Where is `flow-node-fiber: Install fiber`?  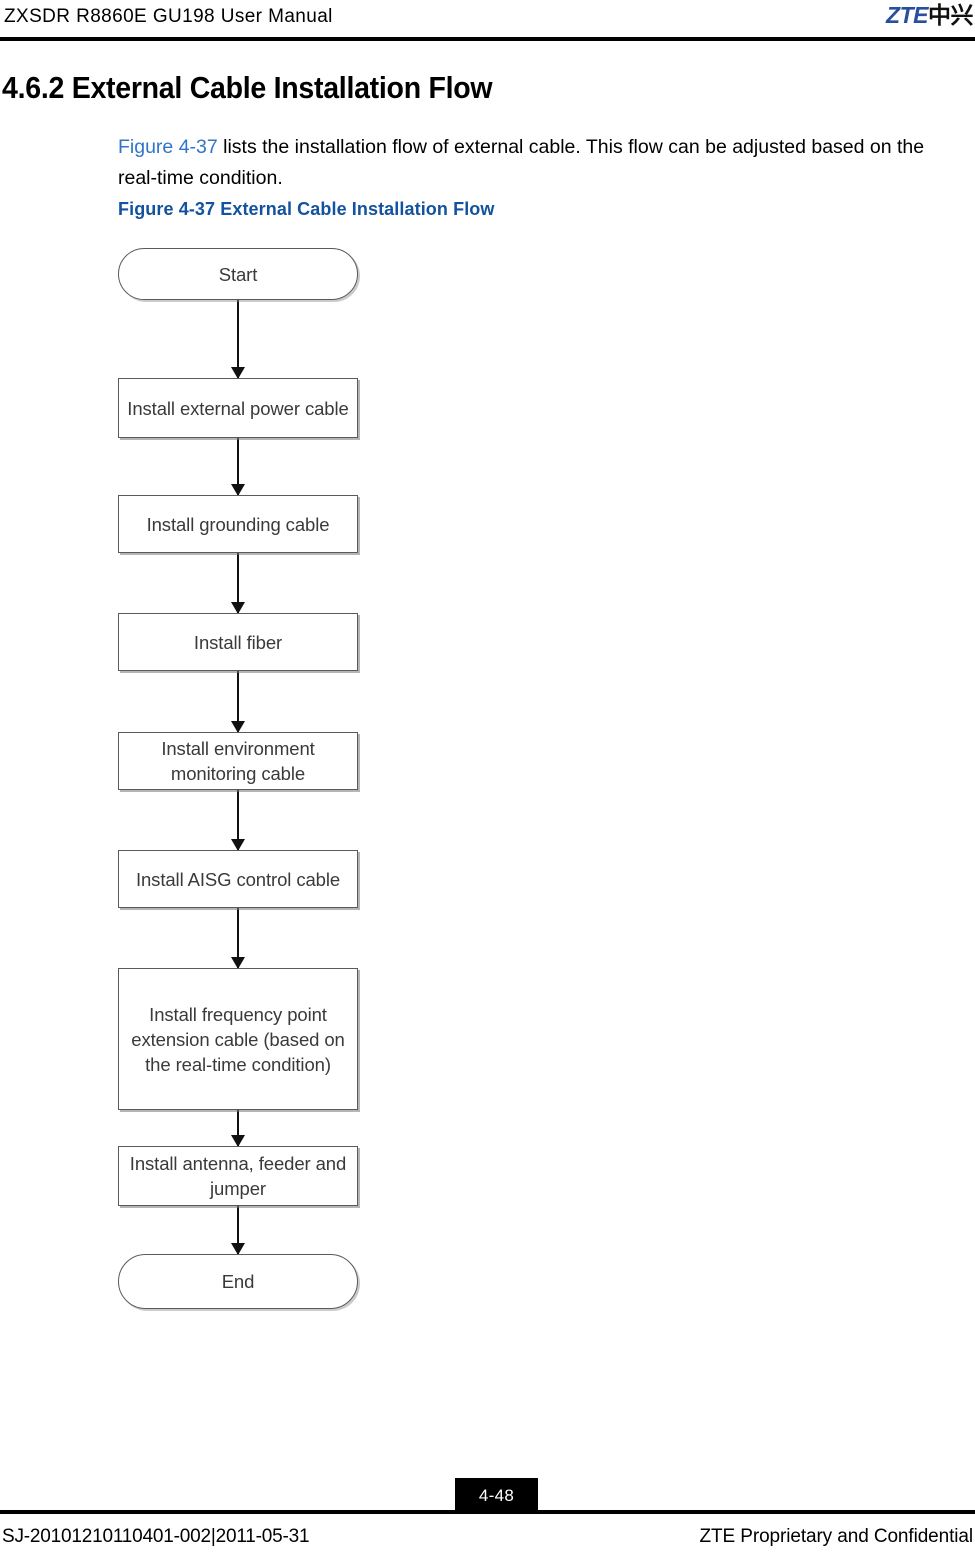 flow-node-fiber: Install fiber is located at coordinates (238, 642).